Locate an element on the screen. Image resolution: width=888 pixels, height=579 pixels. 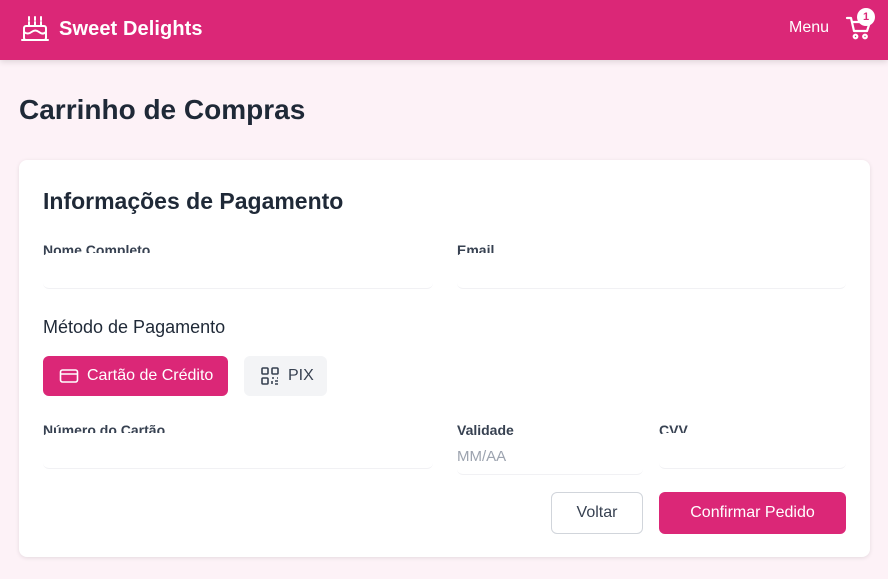
payment-method-title: Método de Pagamento is located at coordinates (134, 327).